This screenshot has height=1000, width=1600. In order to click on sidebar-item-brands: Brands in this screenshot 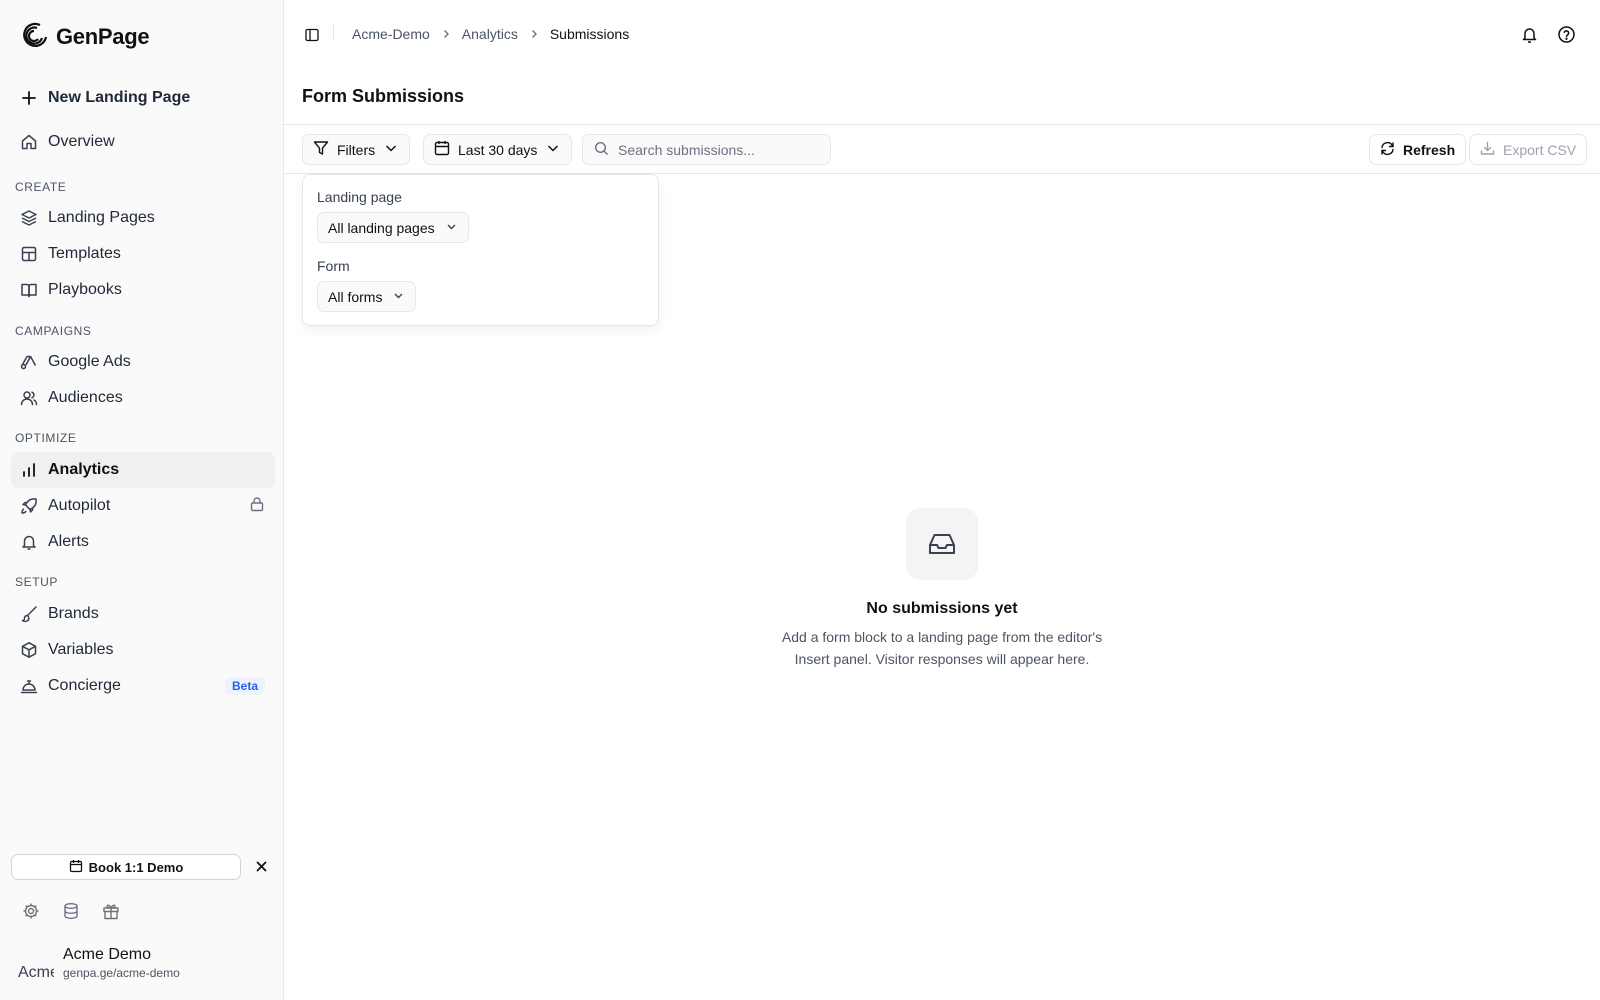, I will do `click(143, 614)`.